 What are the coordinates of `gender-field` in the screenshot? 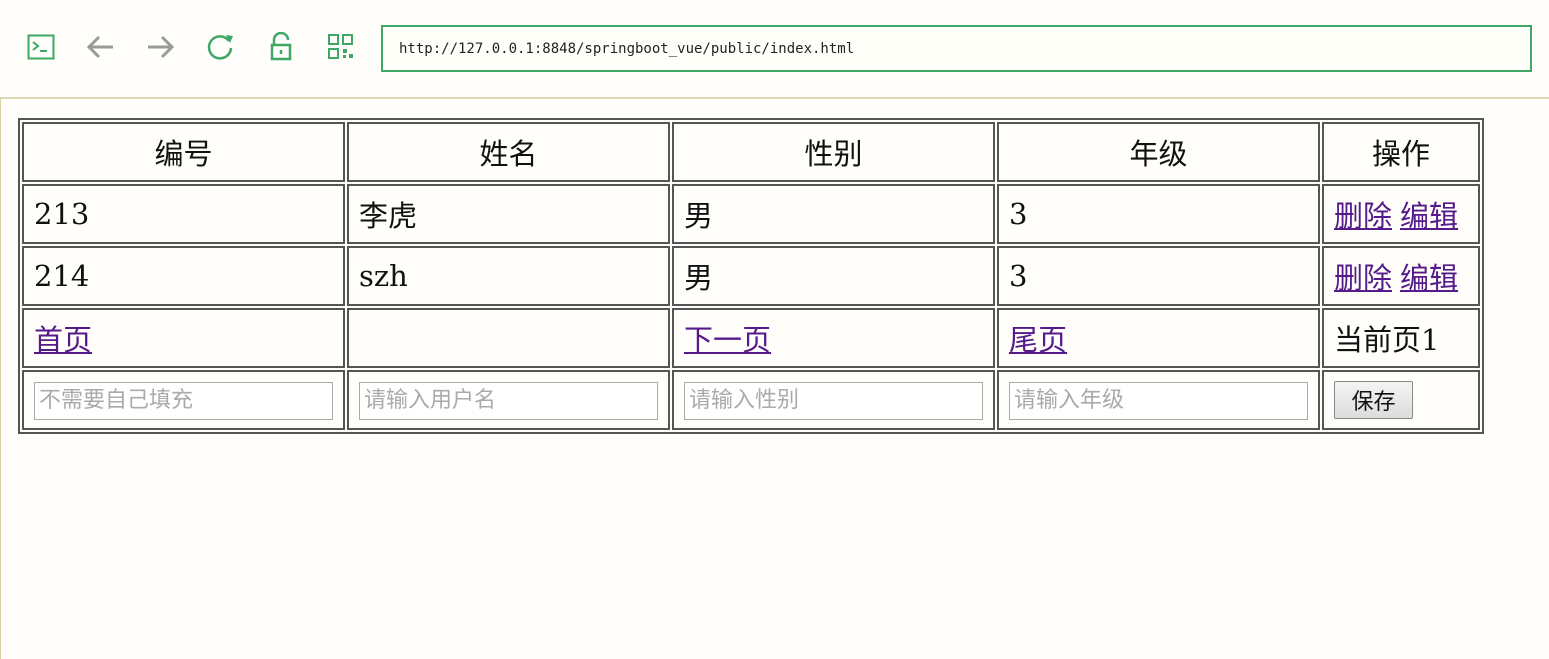 It's located at (833, 400).